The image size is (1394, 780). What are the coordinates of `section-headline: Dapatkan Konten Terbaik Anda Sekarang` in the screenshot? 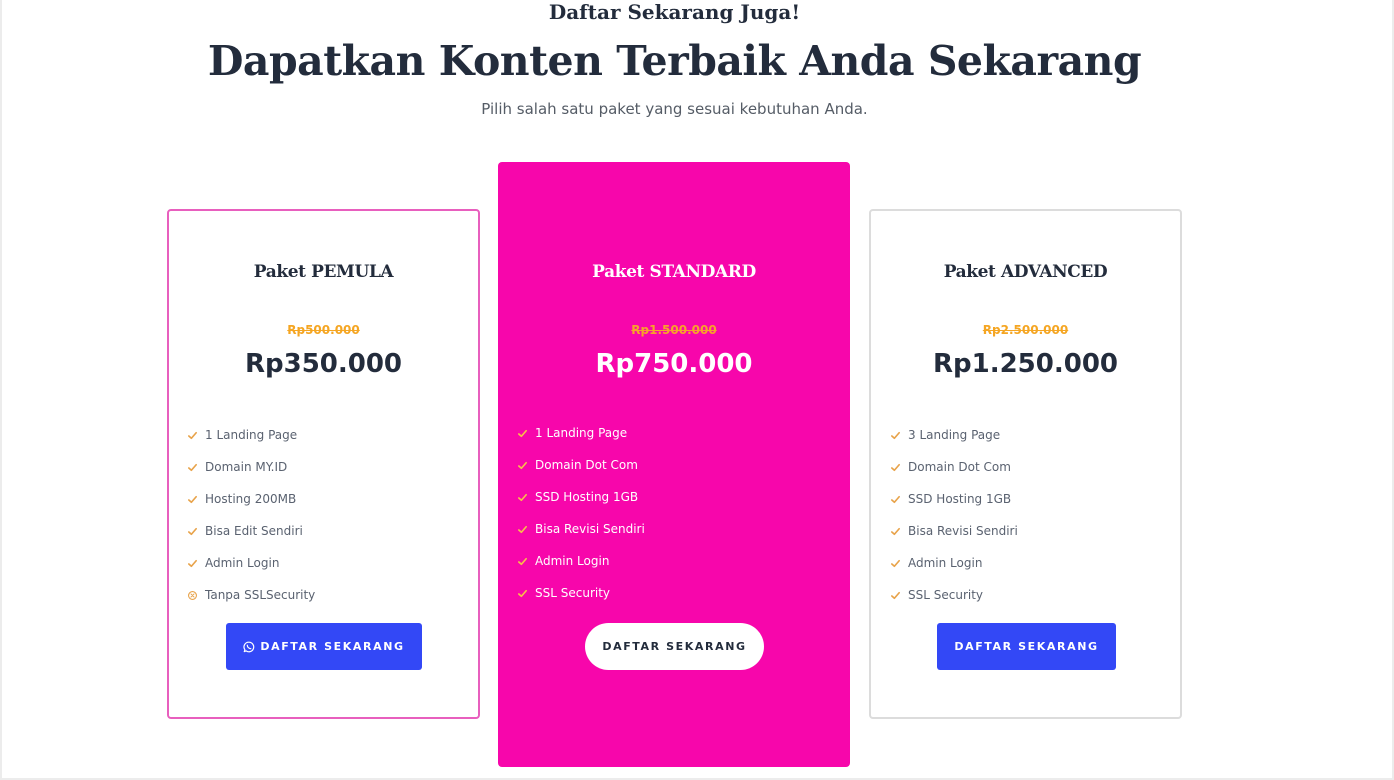 It's located at (674, 61).